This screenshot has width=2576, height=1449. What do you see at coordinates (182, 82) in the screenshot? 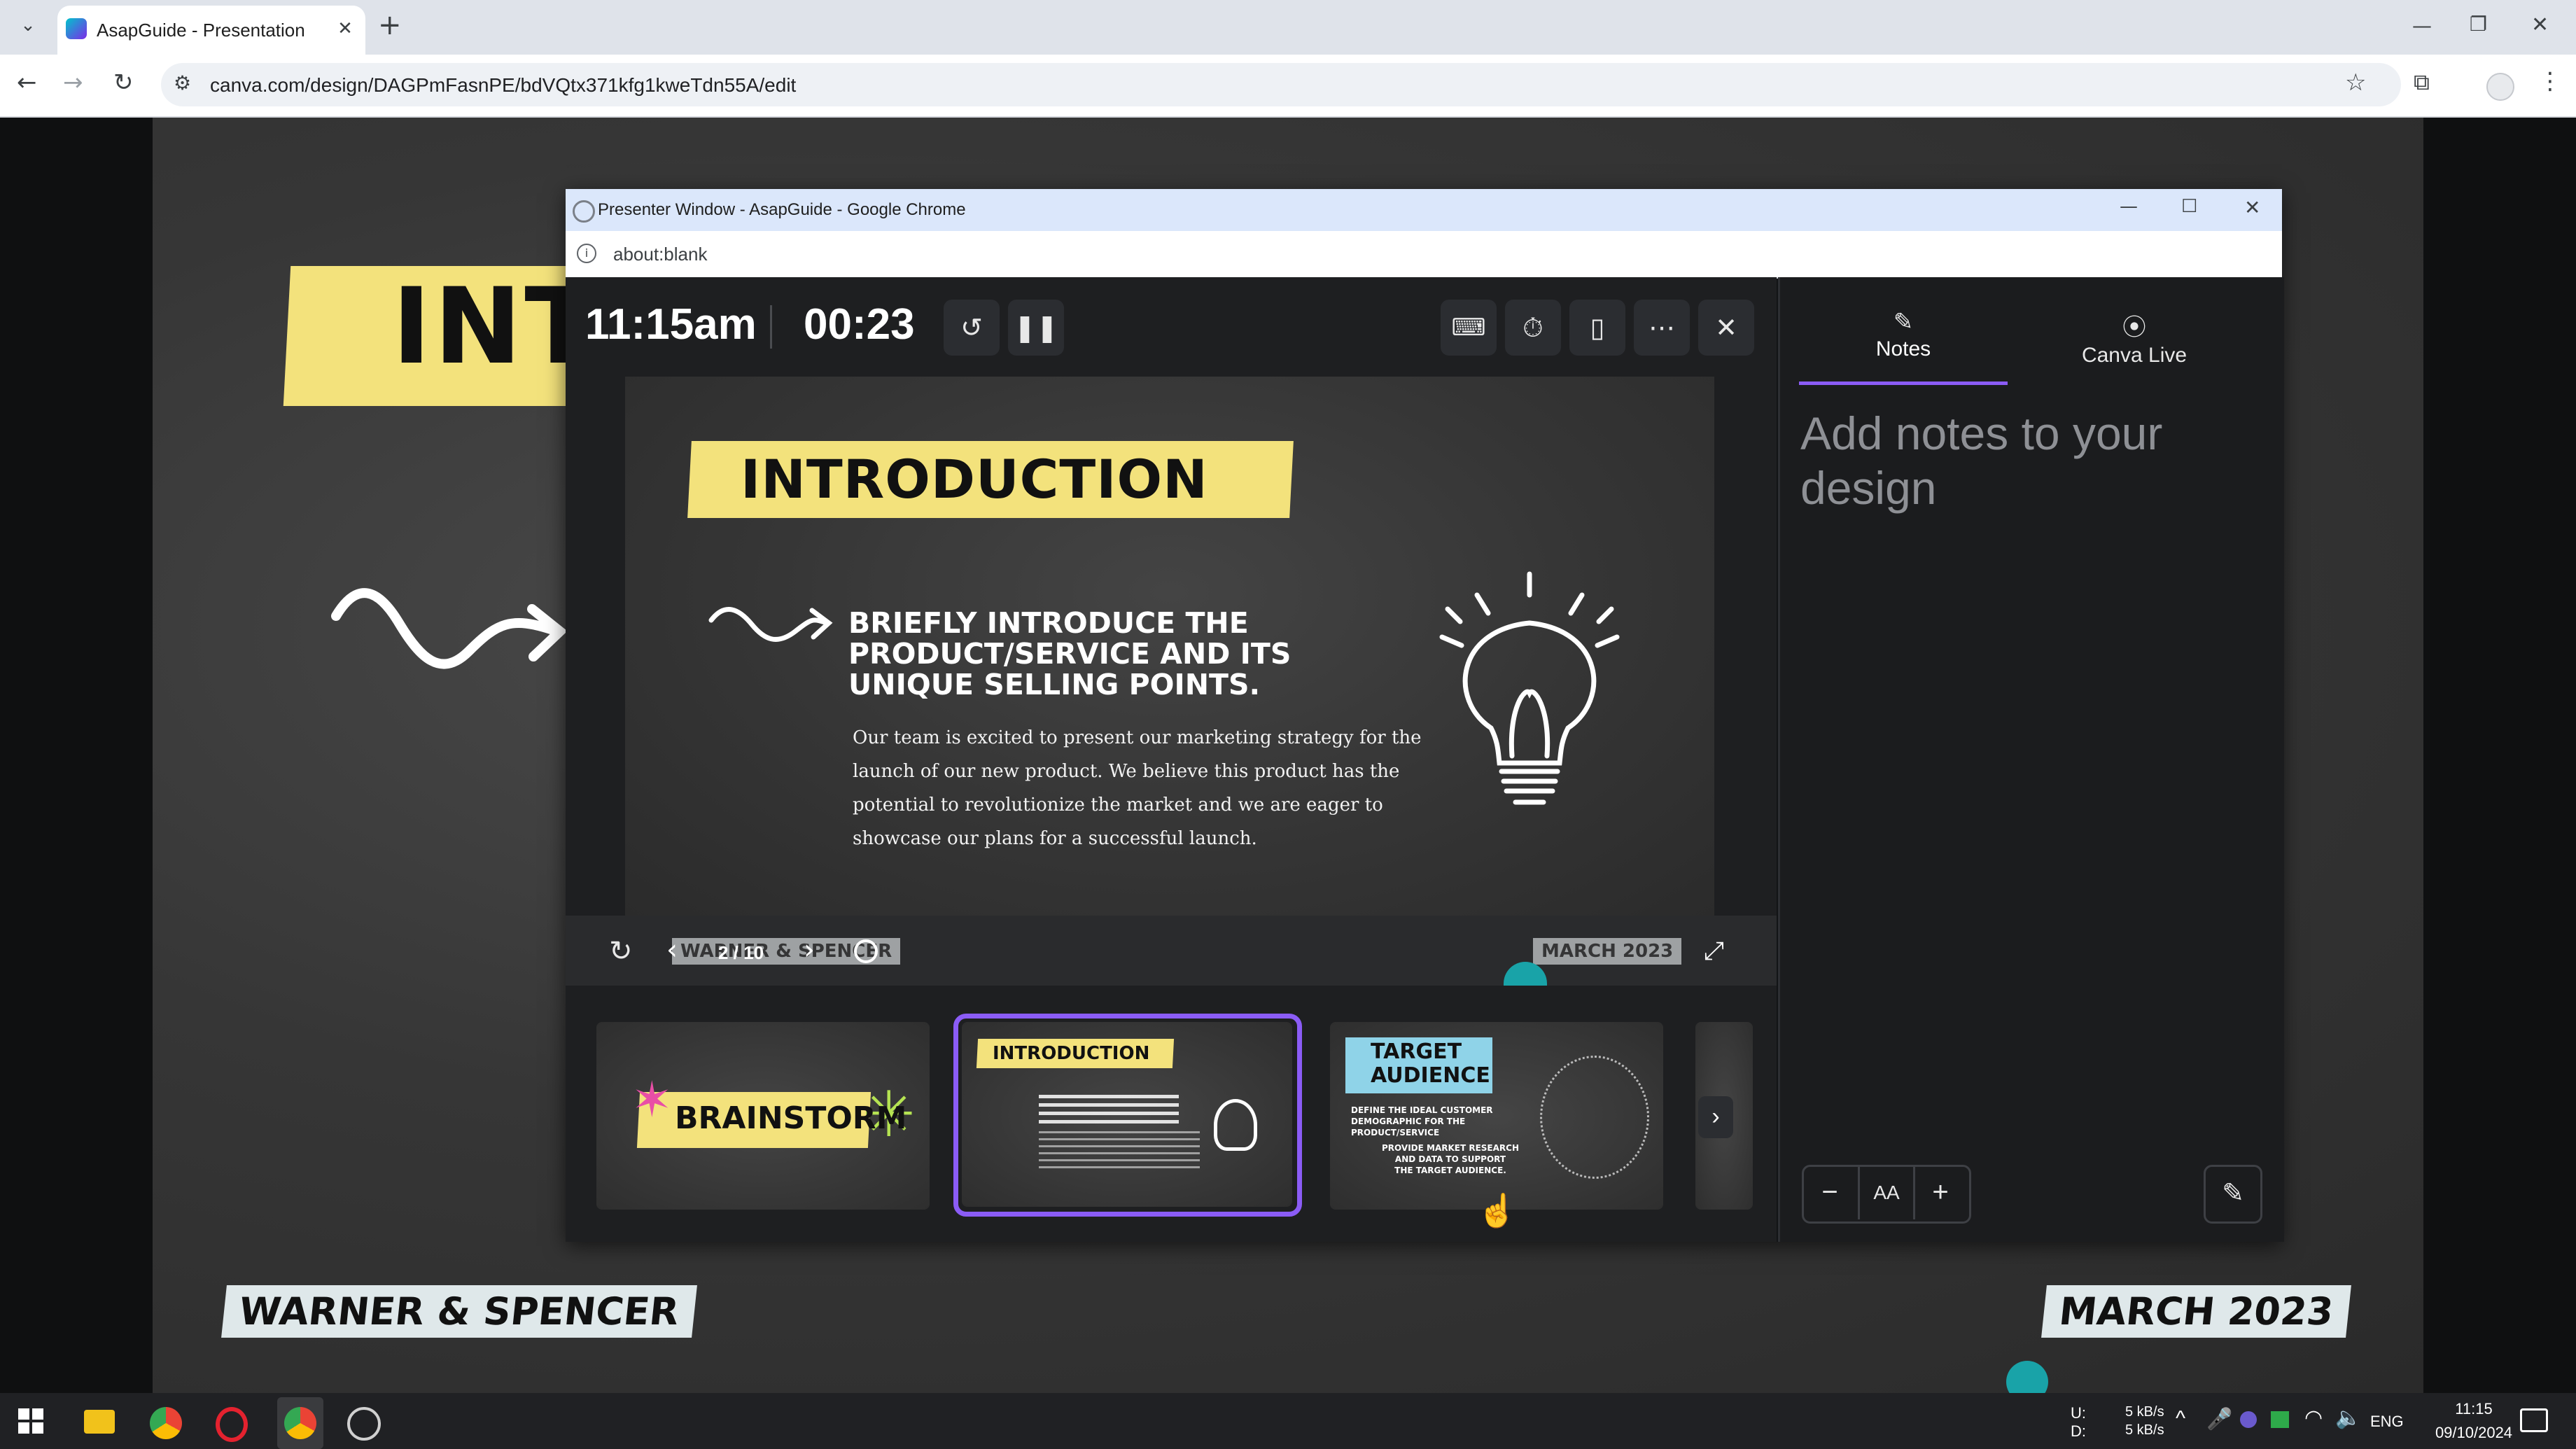
I see `site-info-tune-icon: ⚙` at bounding box center [182, 82].